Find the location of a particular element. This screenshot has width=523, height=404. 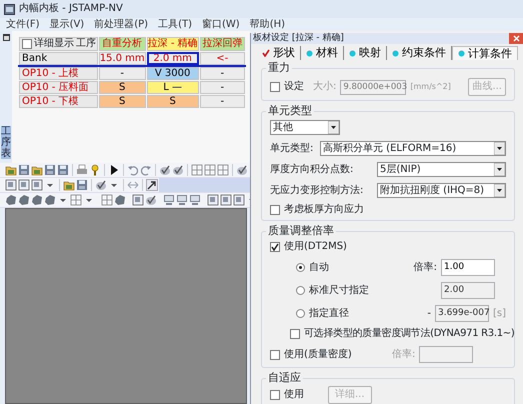

tab: 映射 is located at coordinates (365, 53).